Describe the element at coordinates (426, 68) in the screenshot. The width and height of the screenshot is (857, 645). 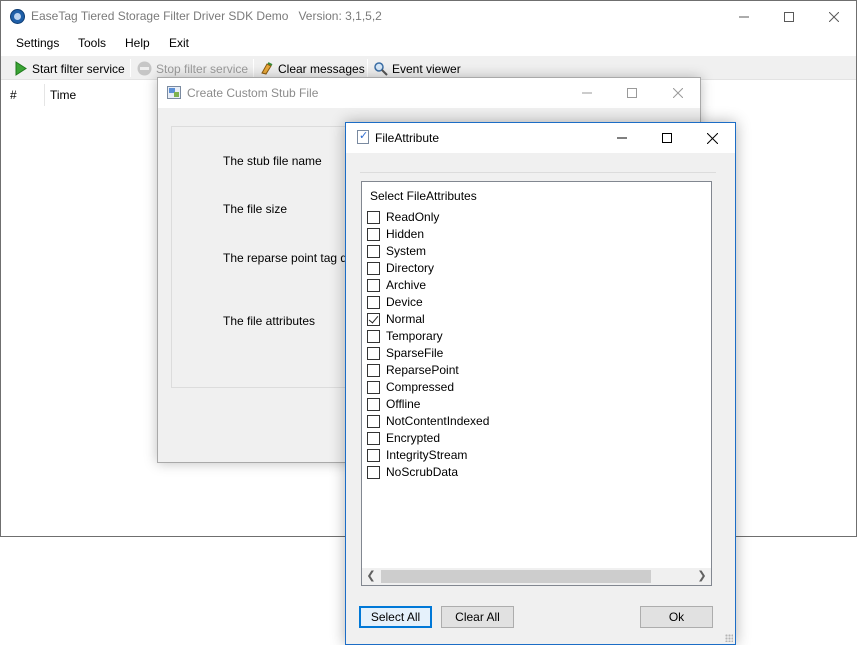
I see `event-viewer-label: Event viewer` at that location.